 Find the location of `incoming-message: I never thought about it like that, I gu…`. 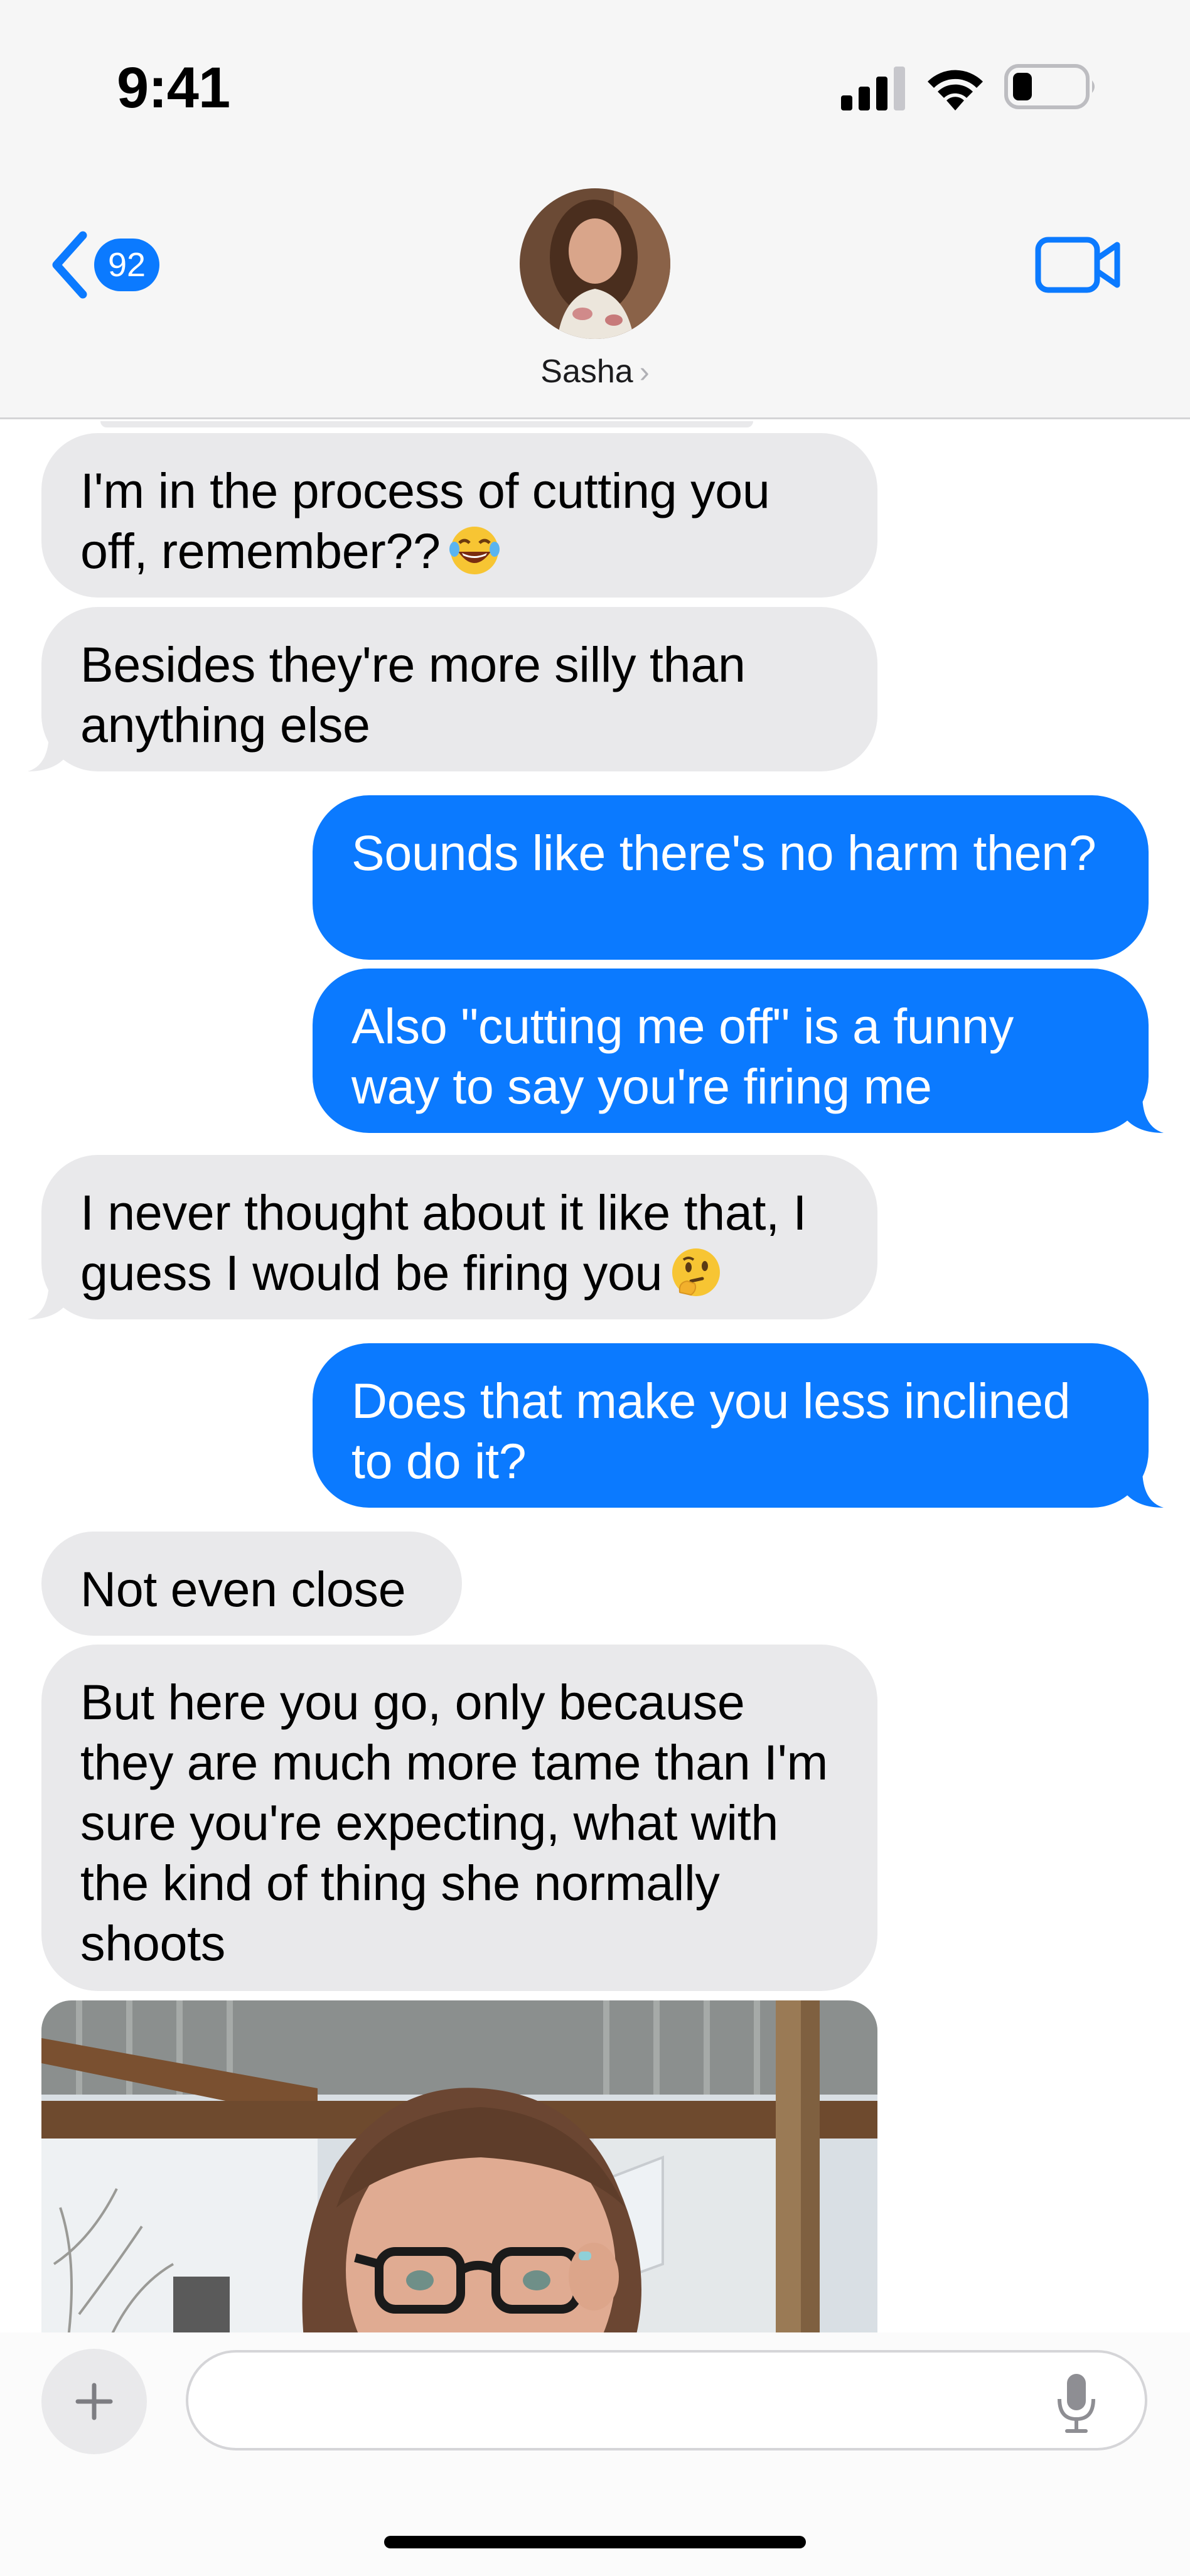

incoming-message: I never thought about it like that, I gu… is located at coordinates (459, 1237).